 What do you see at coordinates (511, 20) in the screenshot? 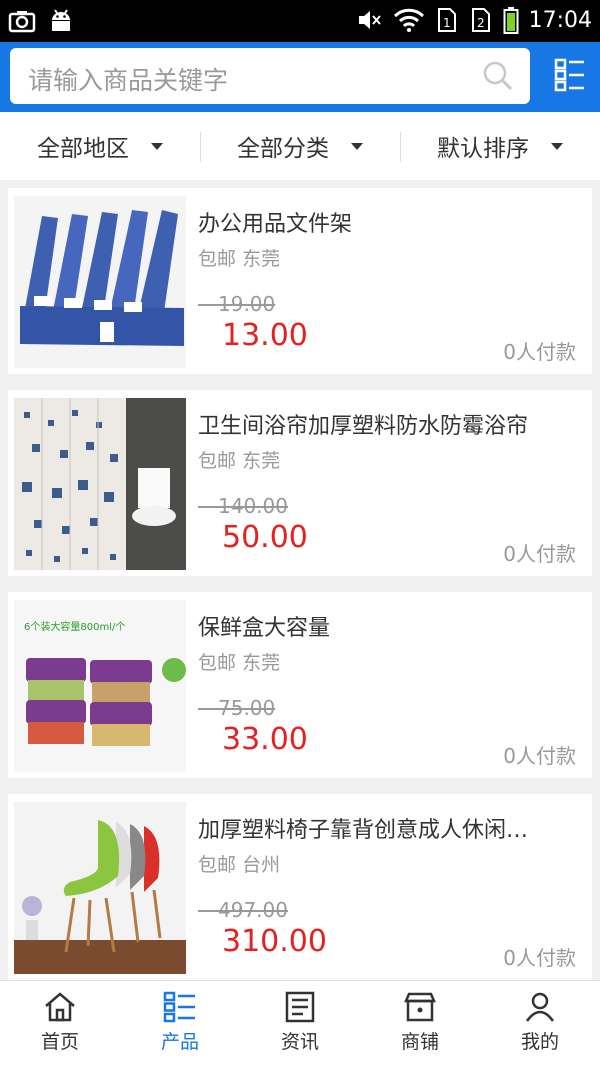
I see `battery-icon` at bounding box center [511, 20].